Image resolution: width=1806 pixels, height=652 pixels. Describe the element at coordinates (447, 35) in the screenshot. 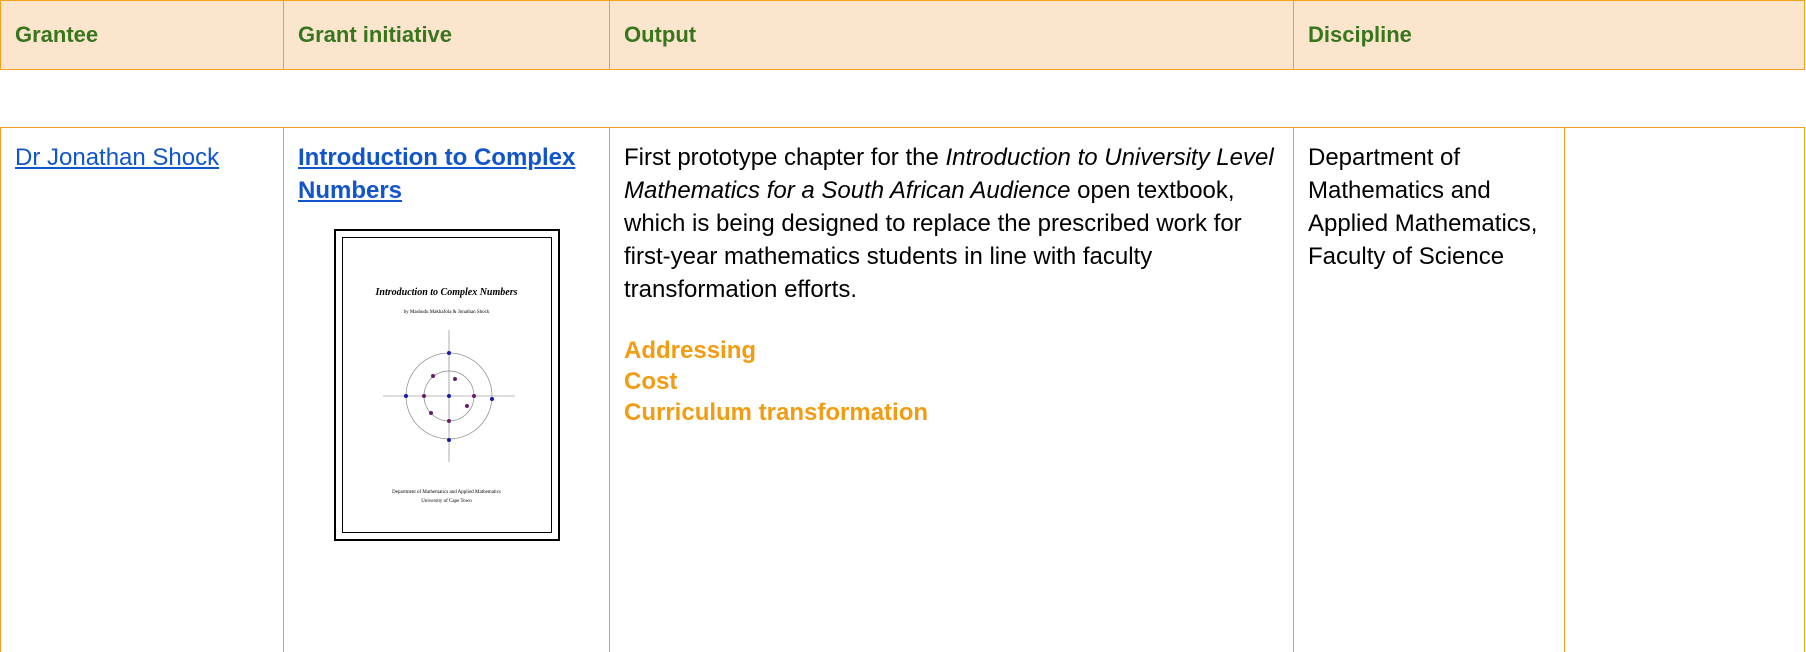

I see `header-initiative: Grant initiative` at that location.